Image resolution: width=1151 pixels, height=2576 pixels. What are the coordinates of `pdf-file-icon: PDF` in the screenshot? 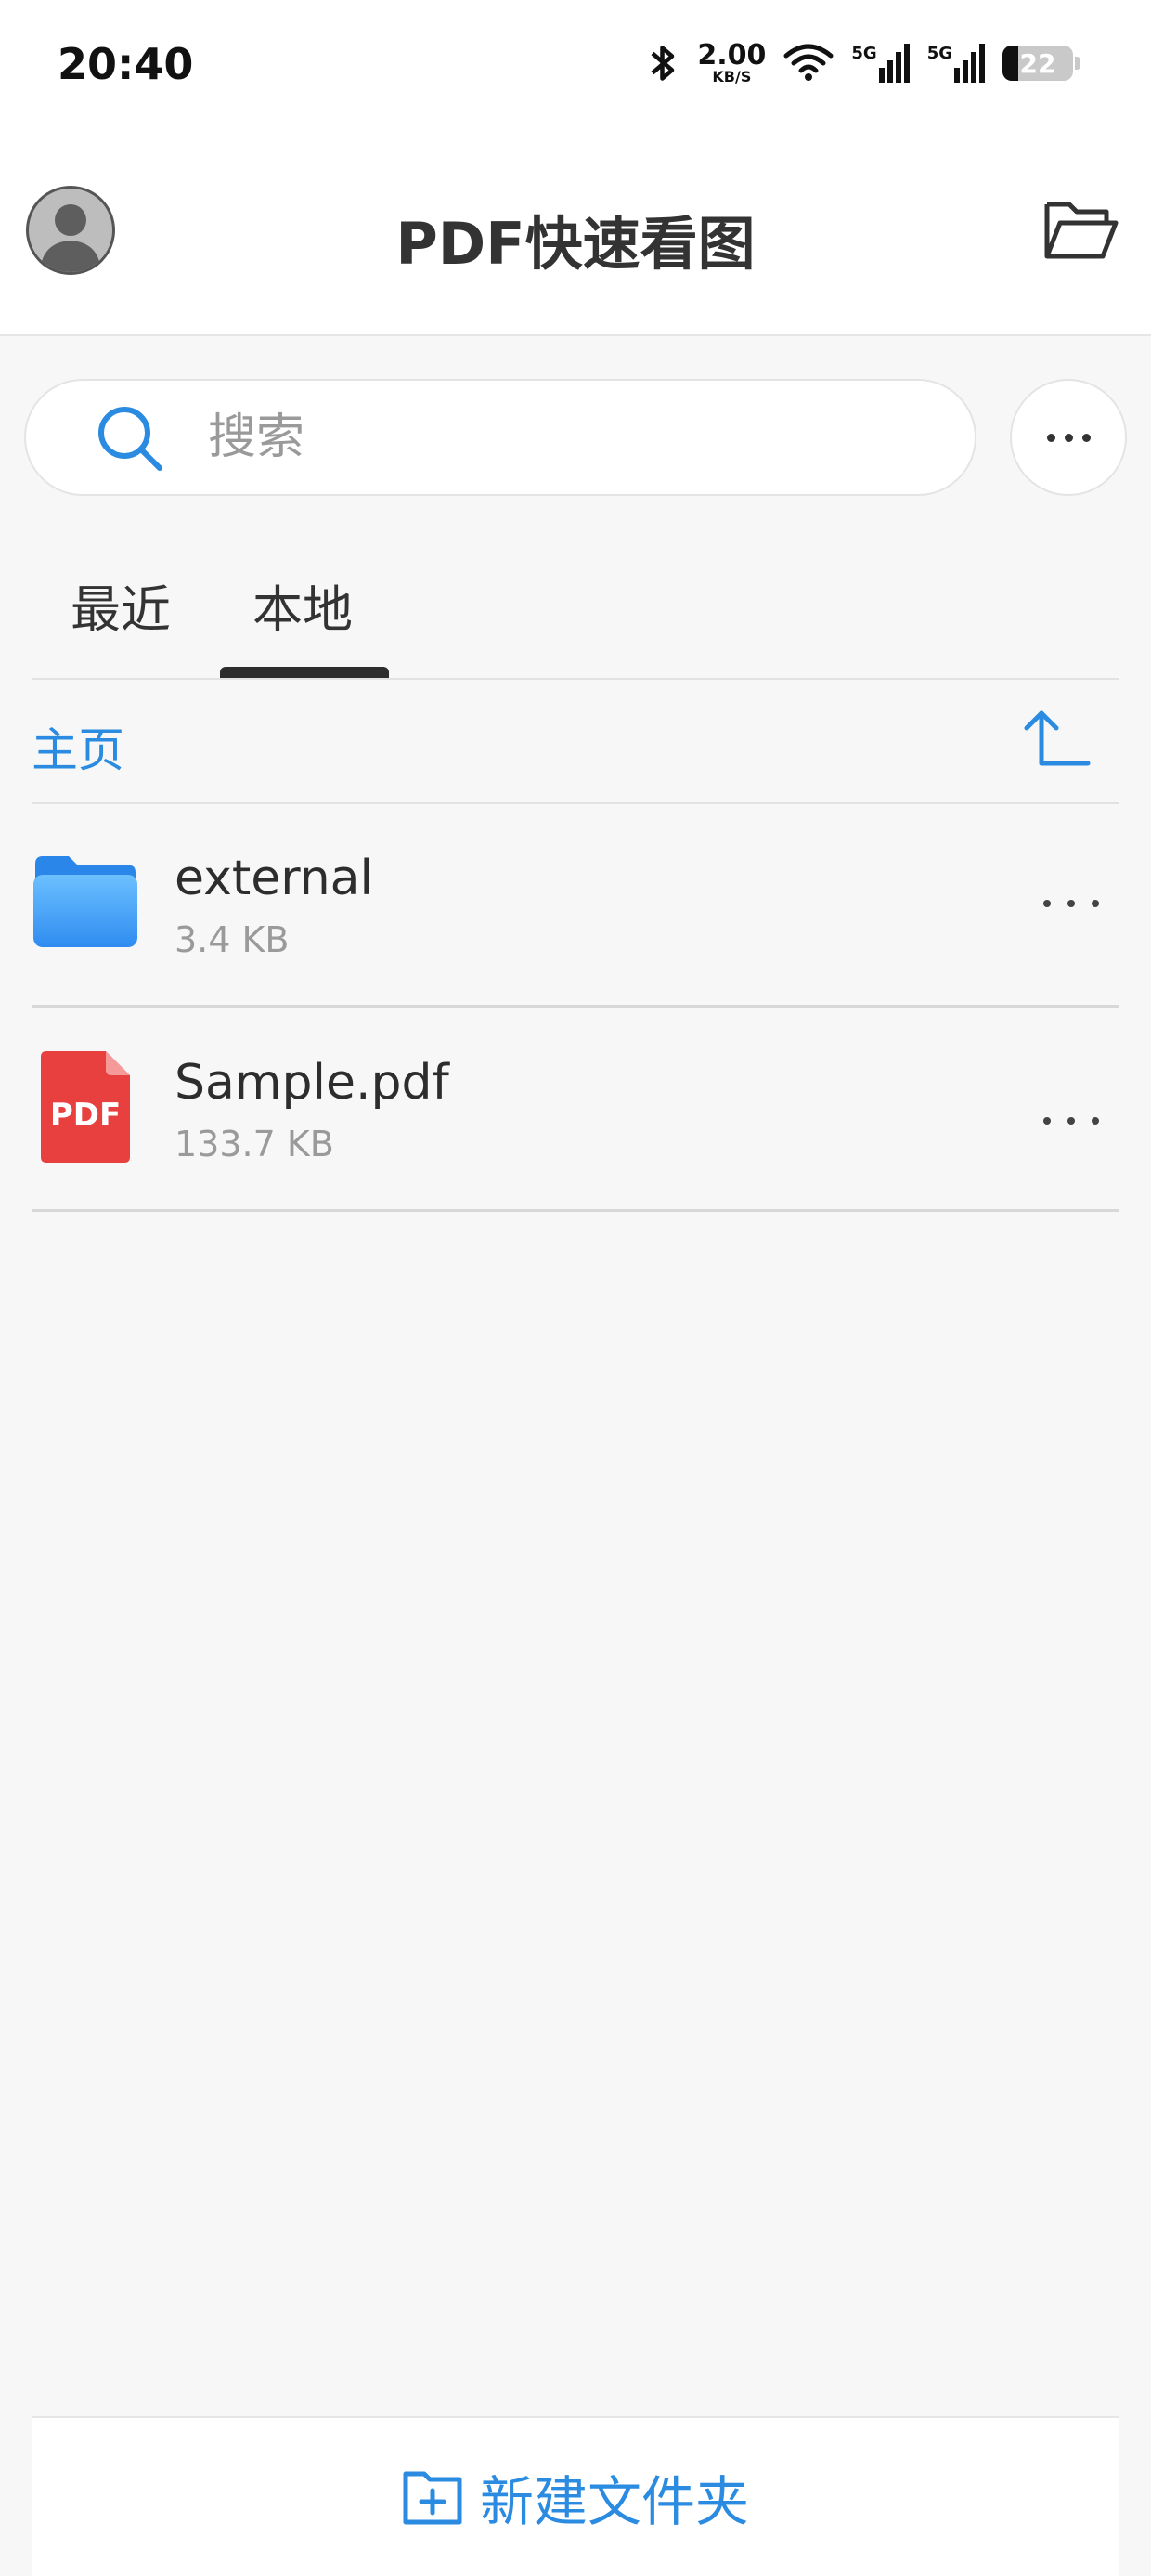 It's located at (86, 1107).